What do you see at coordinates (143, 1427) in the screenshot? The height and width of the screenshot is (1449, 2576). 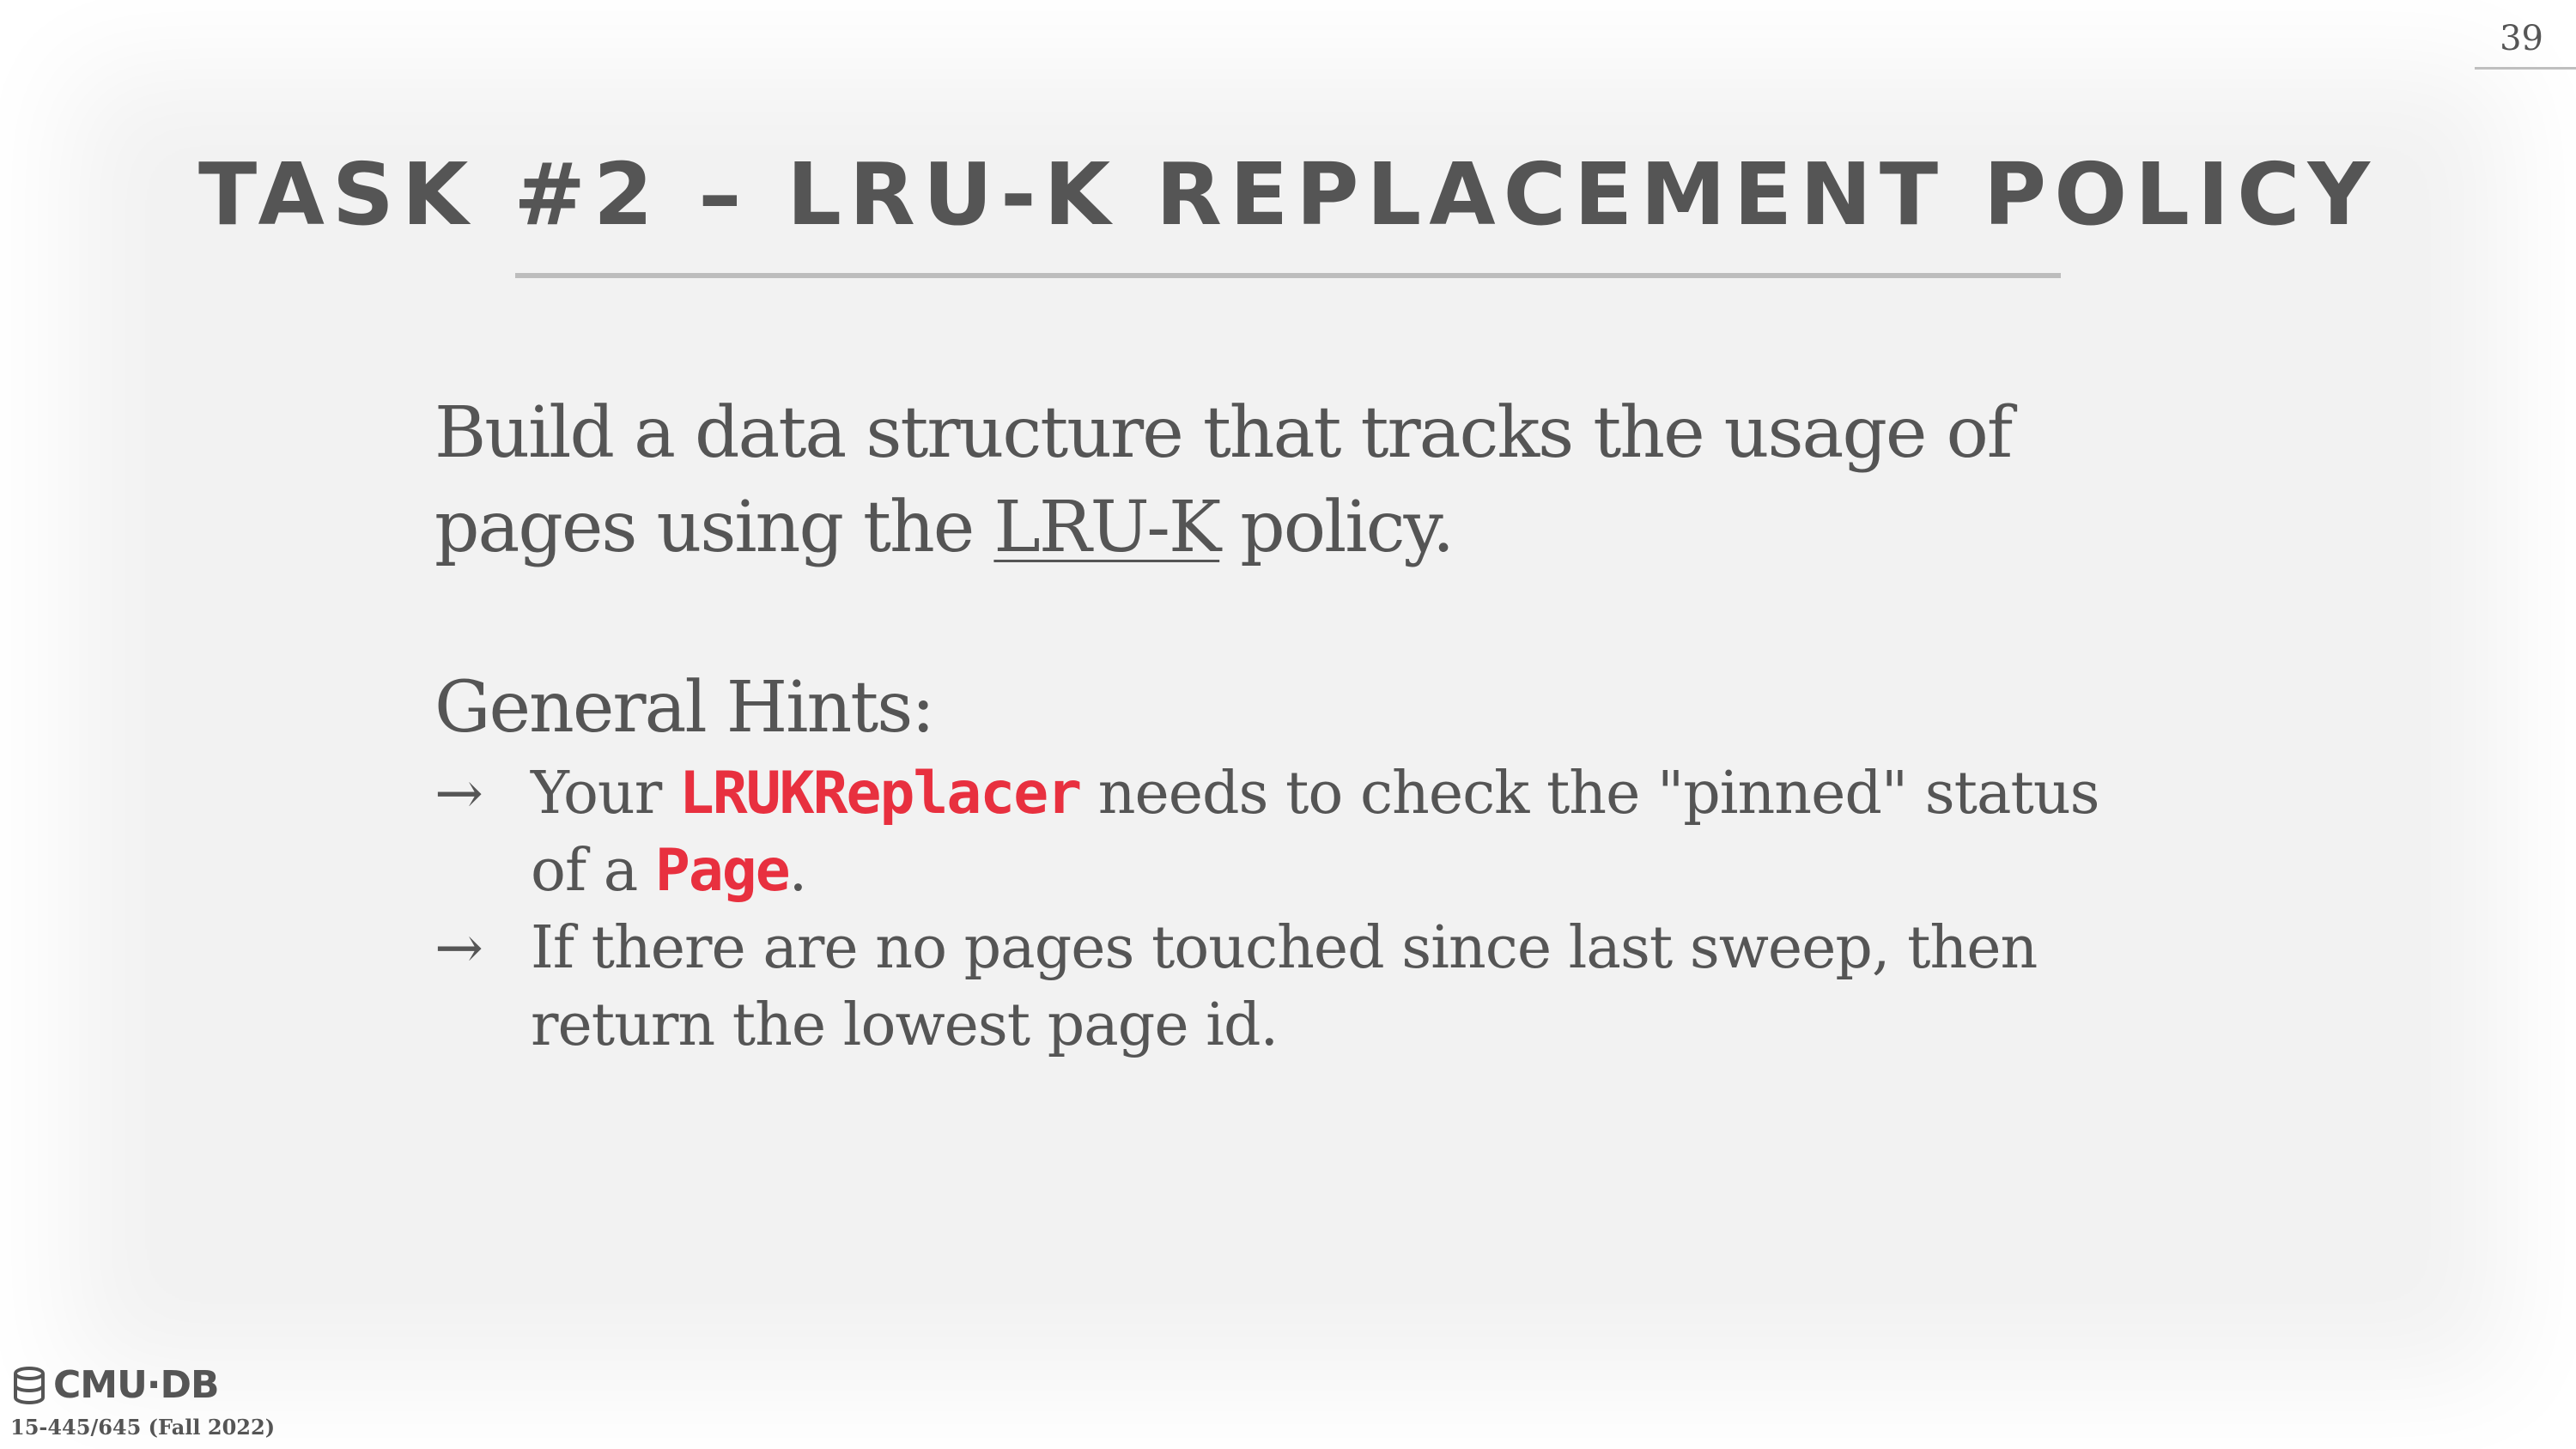 I see `course-label: 15-445/645 (Fall 2022)` at bounding box center [143, 1427].